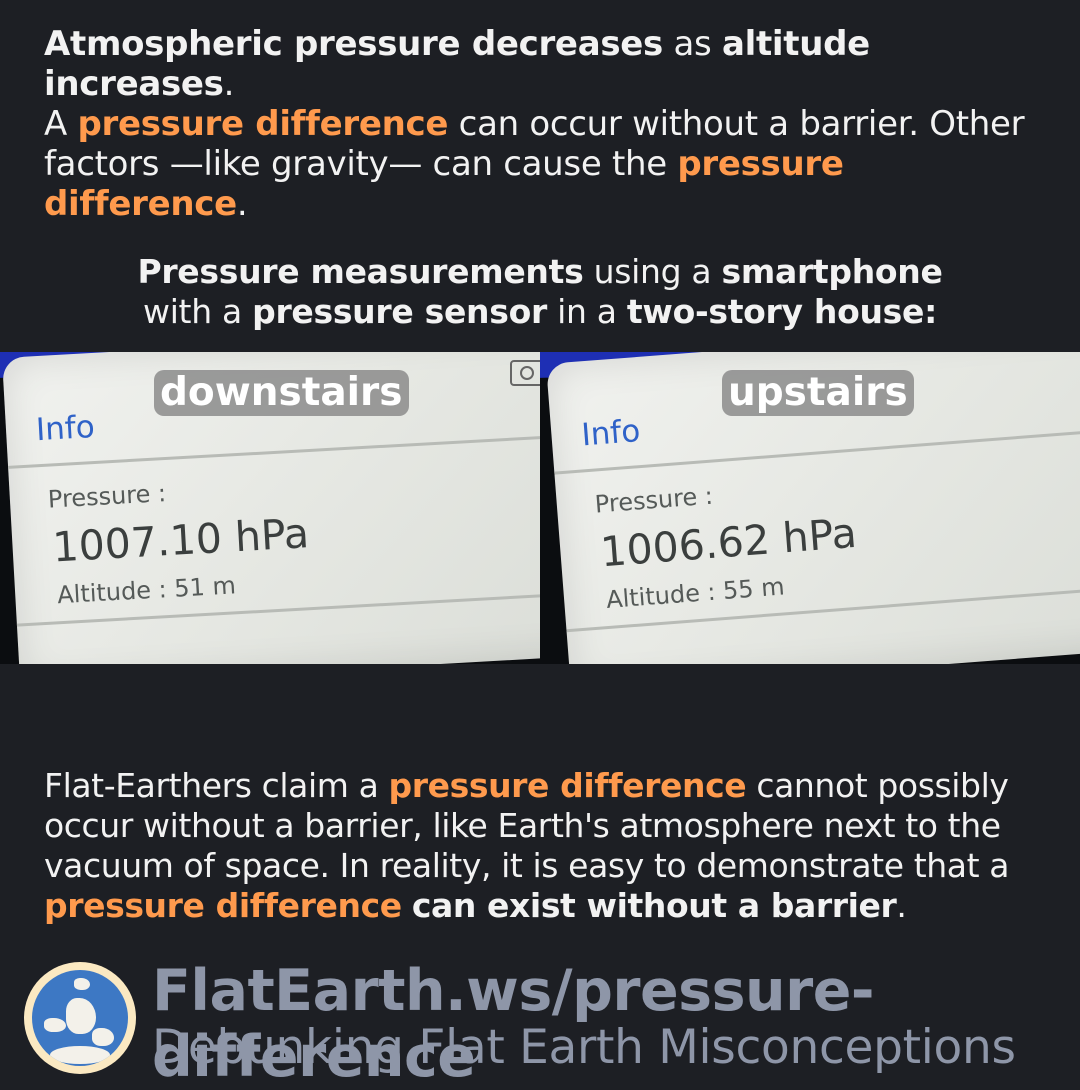  Describe the element at coordinates (901, 905) in the screenshot. I see `outro-text: .` at that location.